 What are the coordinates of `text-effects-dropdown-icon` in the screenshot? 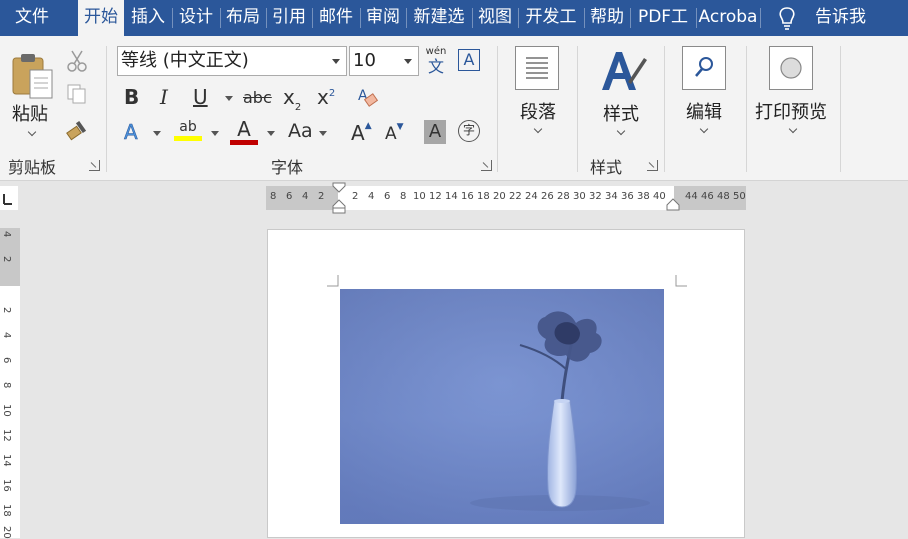 It's located at (157, 133).